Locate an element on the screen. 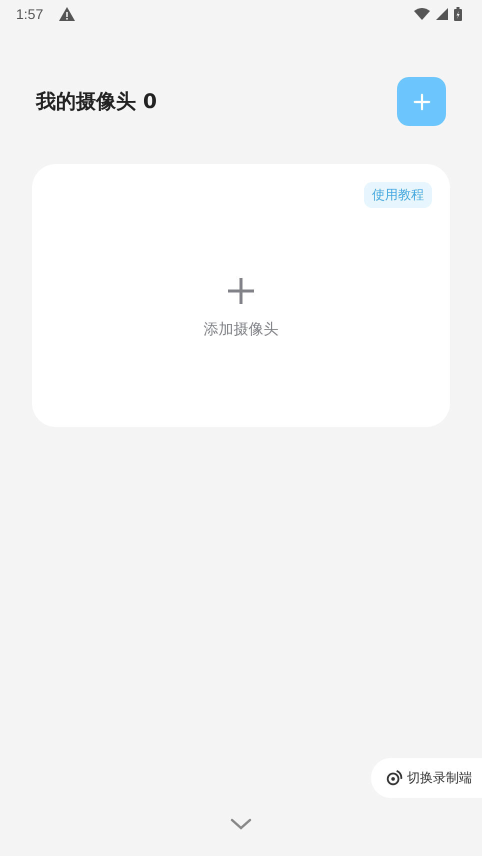  signal-icon is located at coordinates (442, 14).